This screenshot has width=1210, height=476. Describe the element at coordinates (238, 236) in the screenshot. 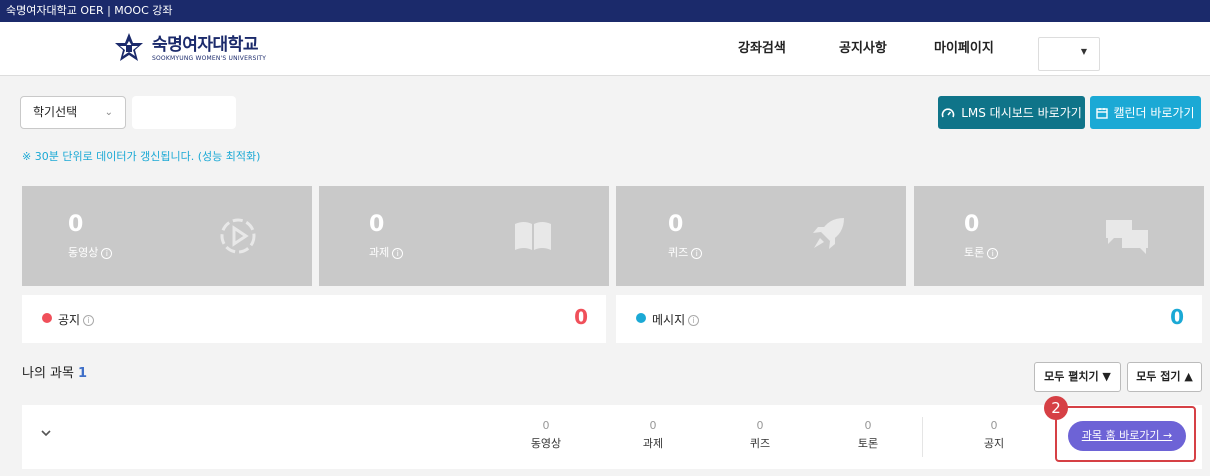

I see `play-icon` at that location.